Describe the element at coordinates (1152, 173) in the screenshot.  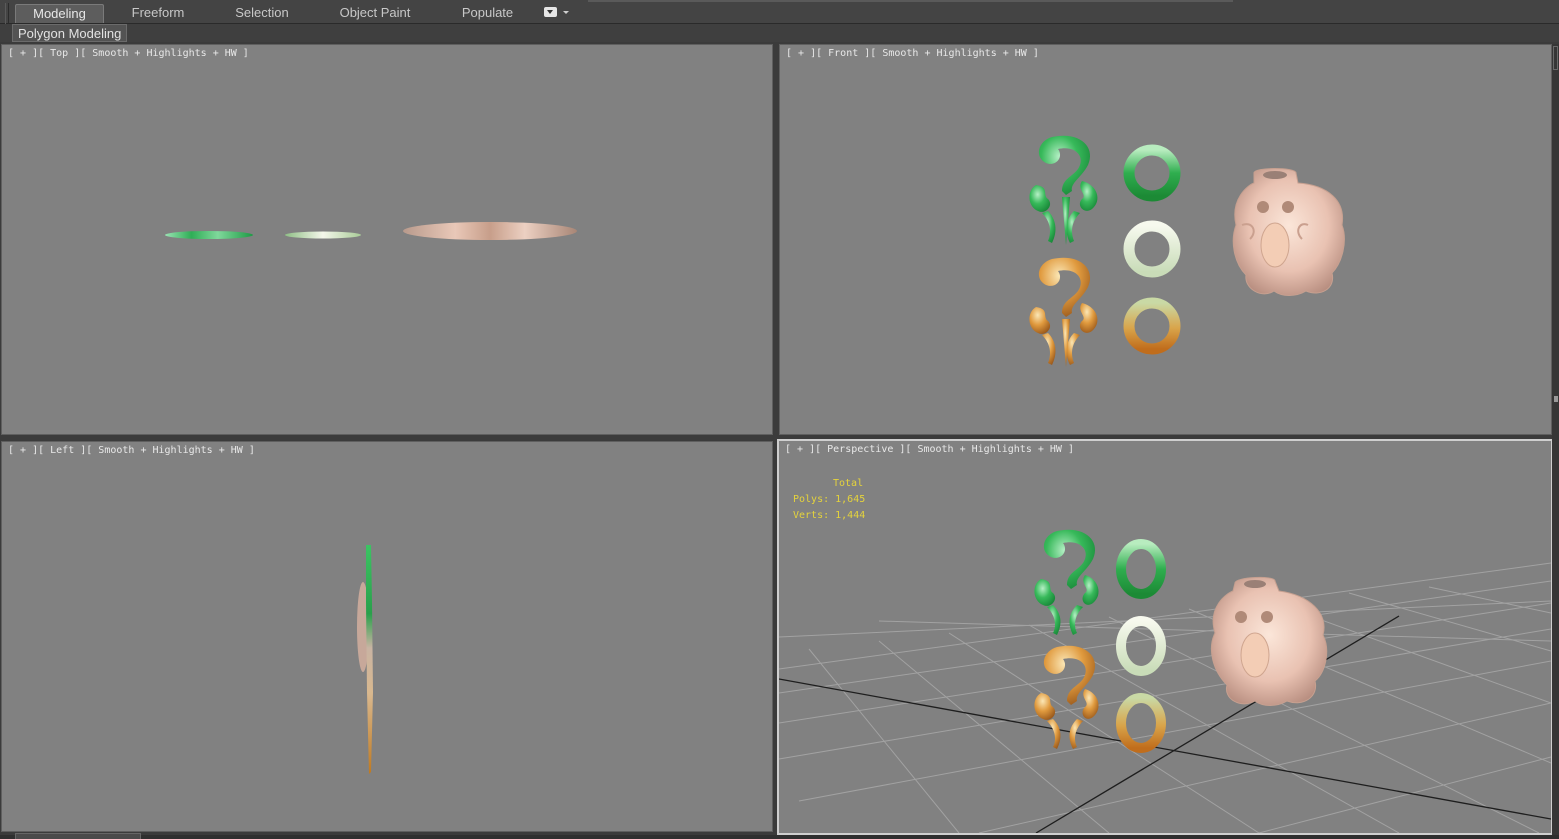
I see `front-green-ring` at that location.